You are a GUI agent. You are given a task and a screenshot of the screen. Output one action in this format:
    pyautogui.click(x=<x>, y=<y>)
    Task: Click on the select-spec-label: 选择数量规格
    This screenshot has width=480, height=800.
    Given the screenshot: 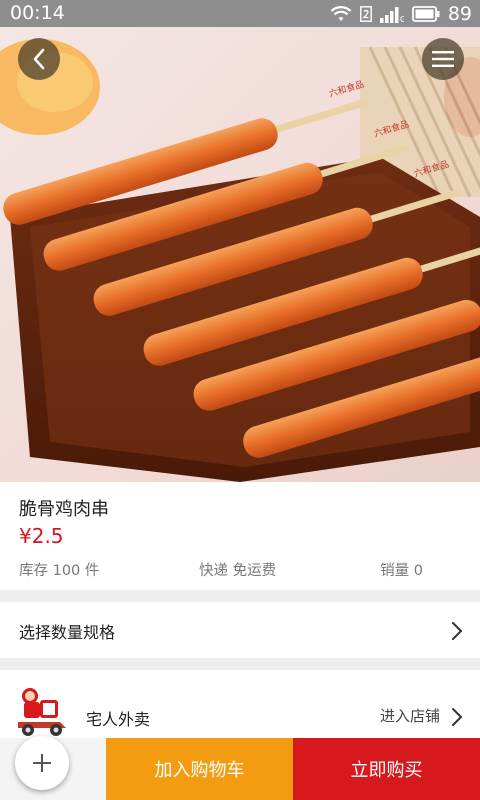 What is the action you would take?
    pyautogui.click(x=67, y=632)
    